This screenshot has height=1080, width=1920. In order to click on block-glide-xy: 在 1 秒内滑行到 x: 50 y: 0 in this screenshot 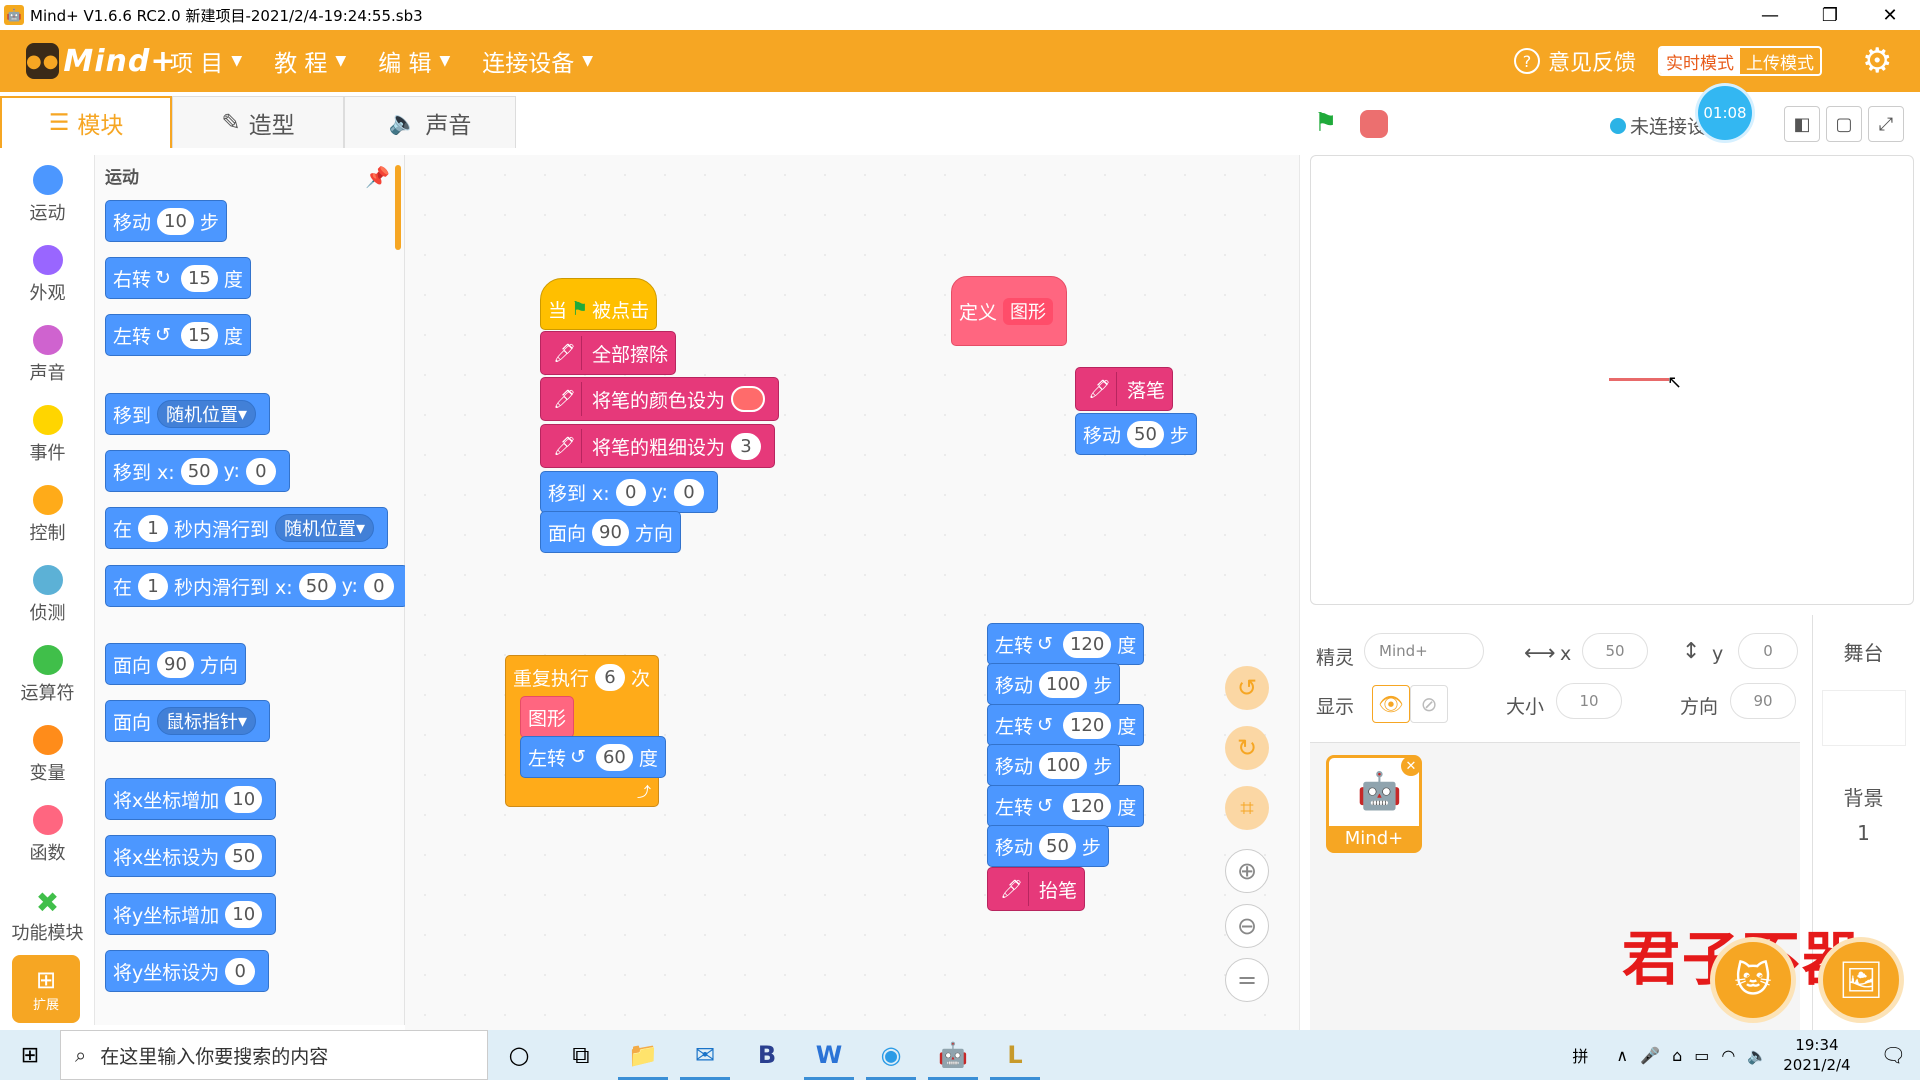, I will do `click(256, 586)`.